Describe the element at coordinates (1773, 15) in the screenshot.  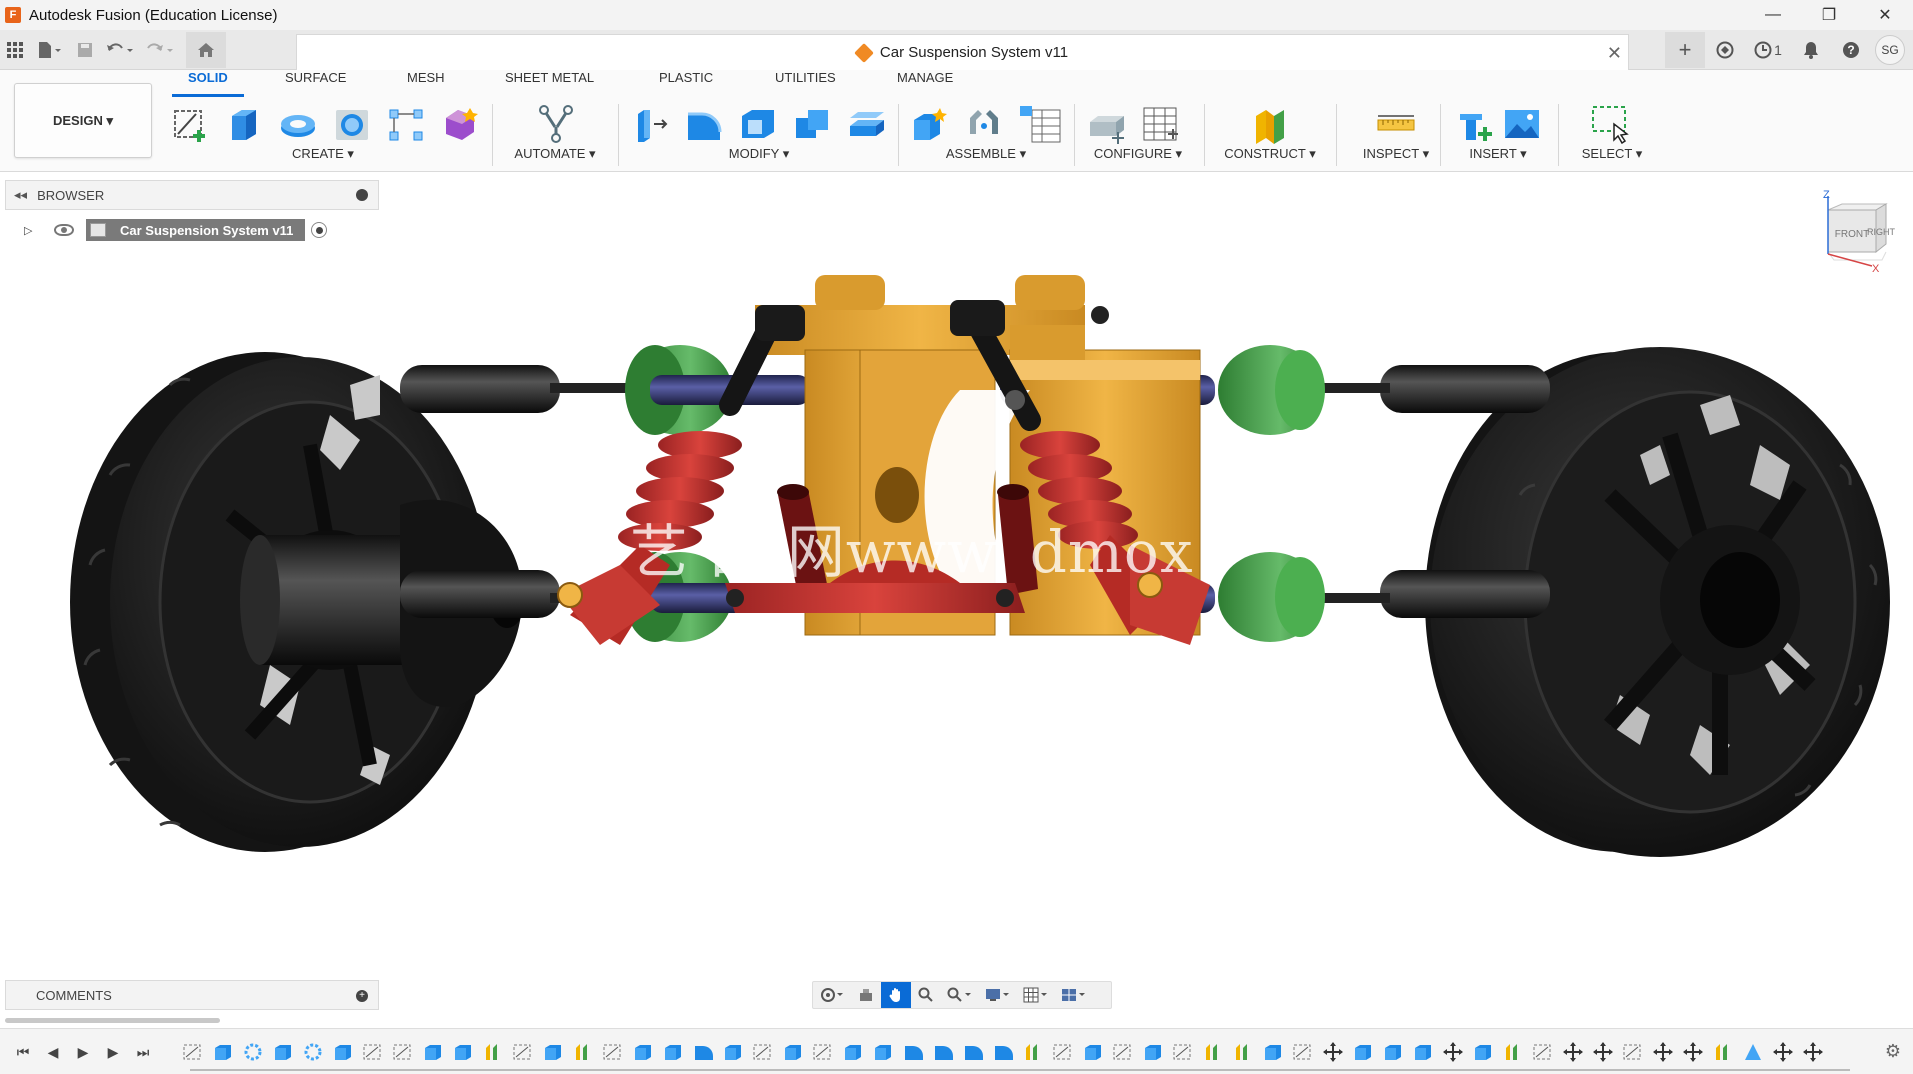
I see `minimize-button: —` at that location.